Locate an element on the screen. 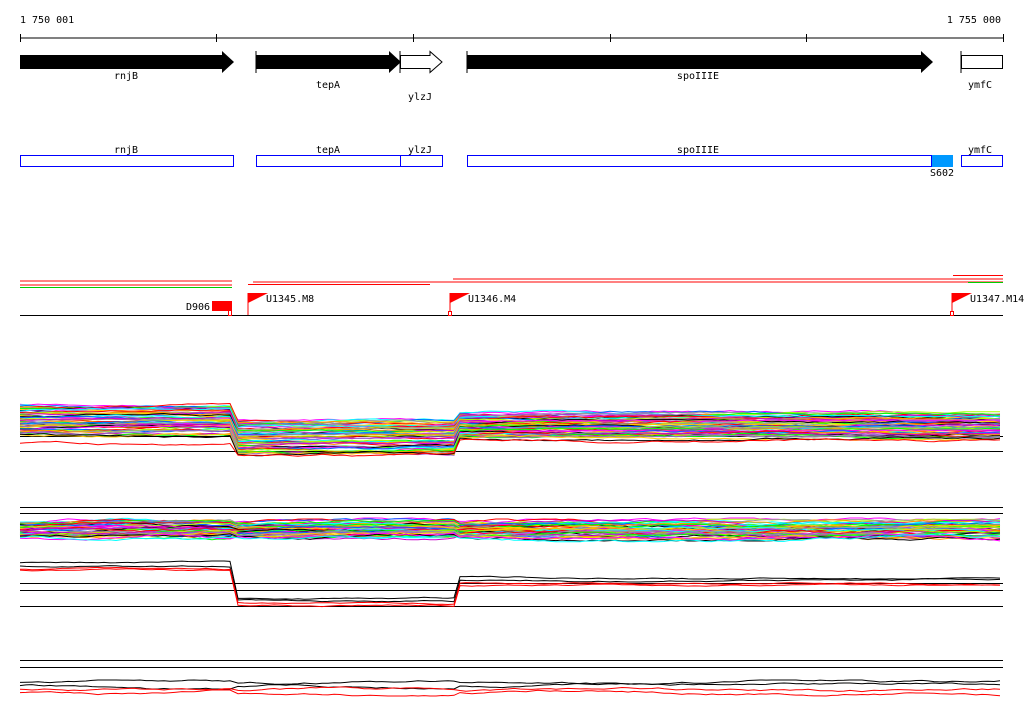 The image size is (1024, 714). transcript-spoIIIE is located at coordinates (699, 161).